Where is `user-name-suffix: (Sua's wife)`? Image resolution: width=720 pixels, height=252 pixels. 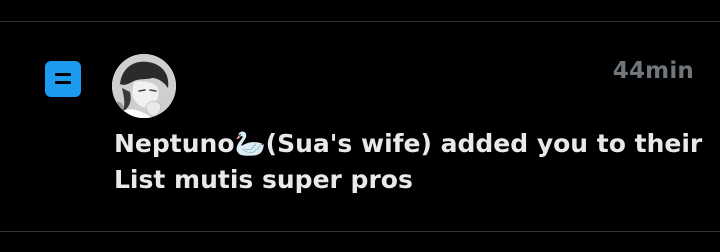 user-name-suffix: (Sua's wife) is located at coordinates (349, 143).